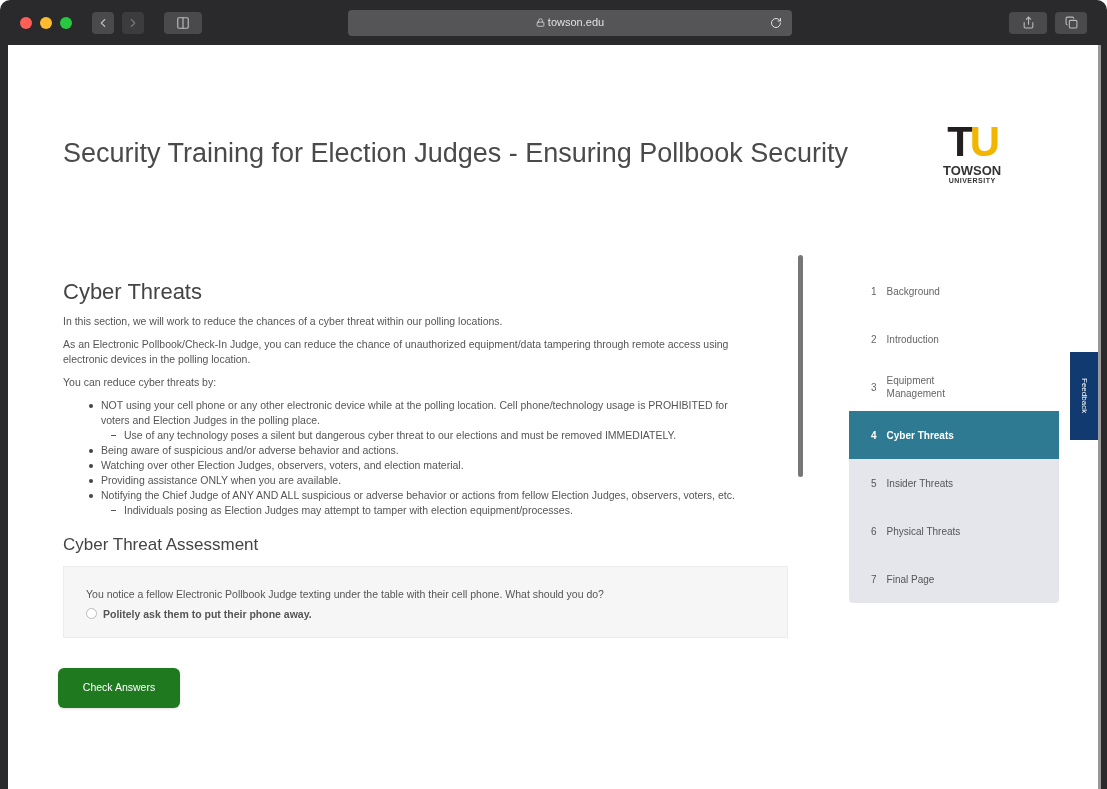 The width and height of the screenshot is (1107, 789). I want to click on lock-icon, so click(540, 22).